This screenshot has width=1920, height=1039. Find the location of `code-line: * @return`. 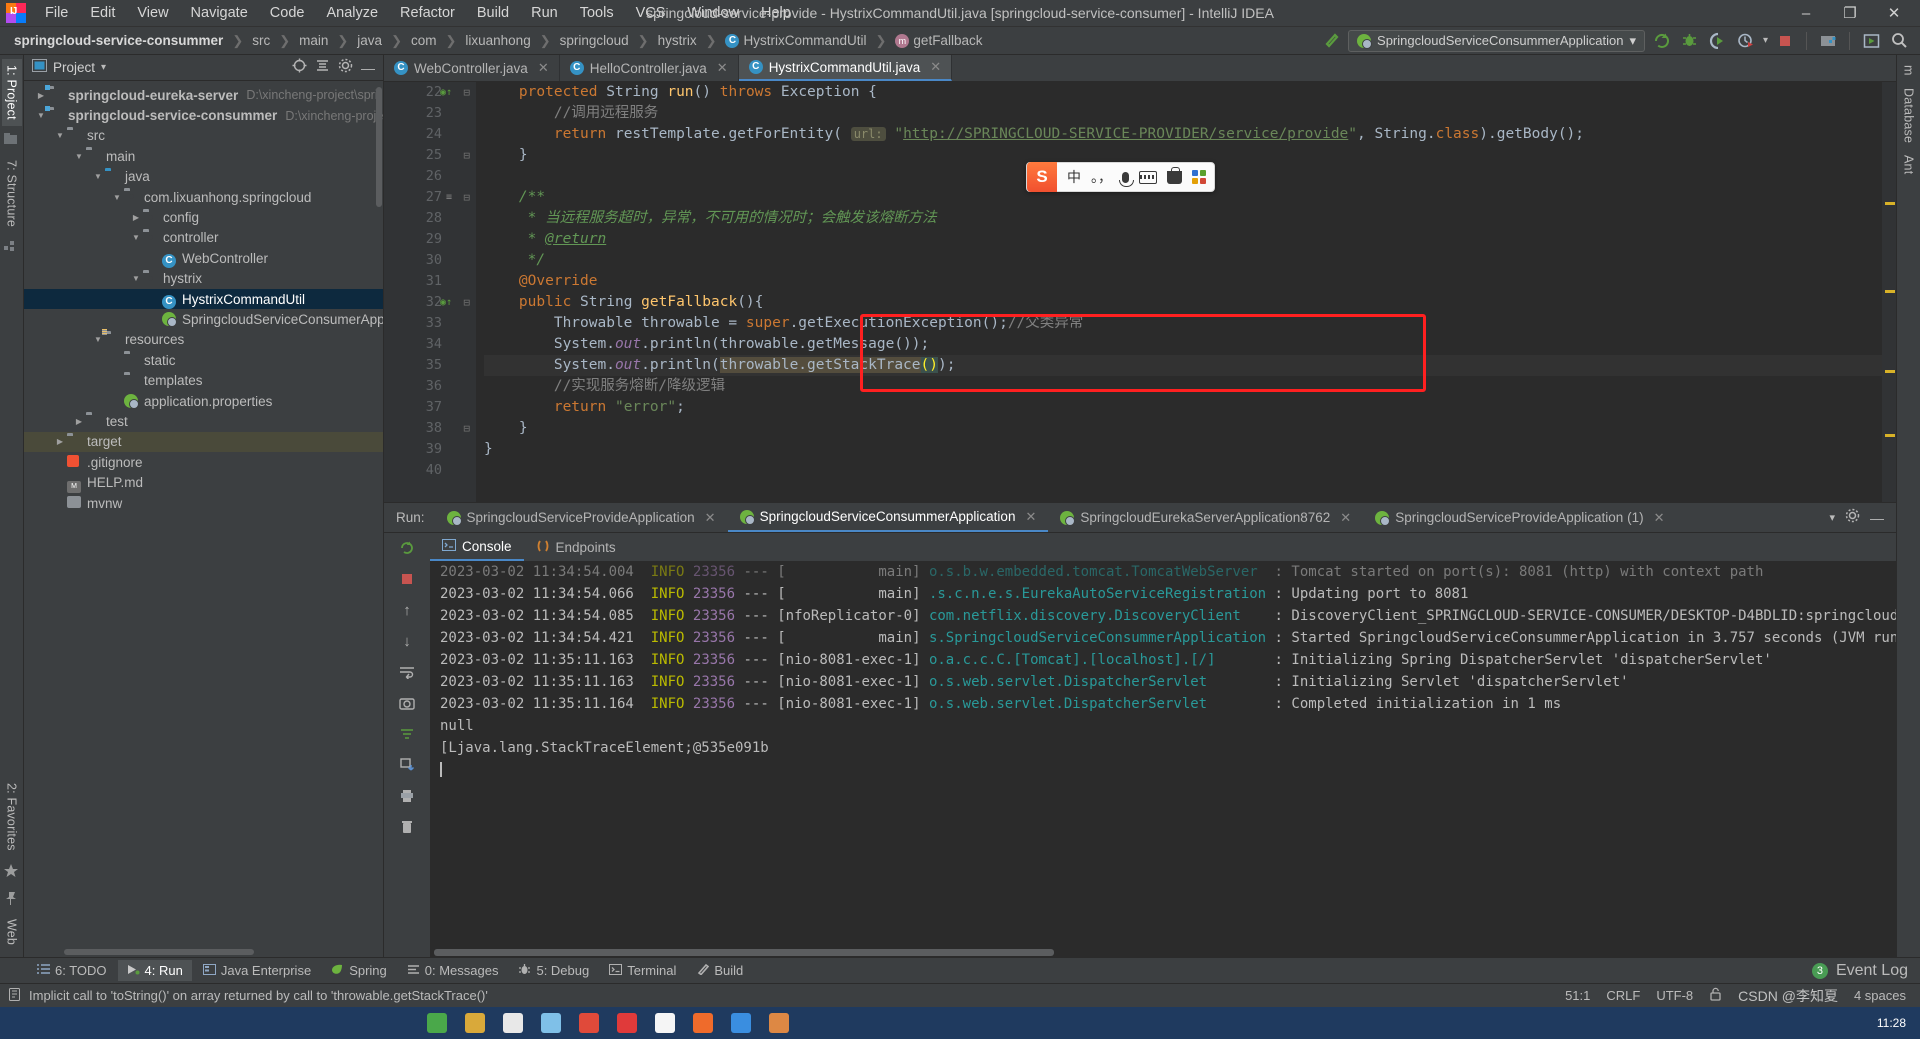

code-line: * @return is located at coordinates (1183, 239).